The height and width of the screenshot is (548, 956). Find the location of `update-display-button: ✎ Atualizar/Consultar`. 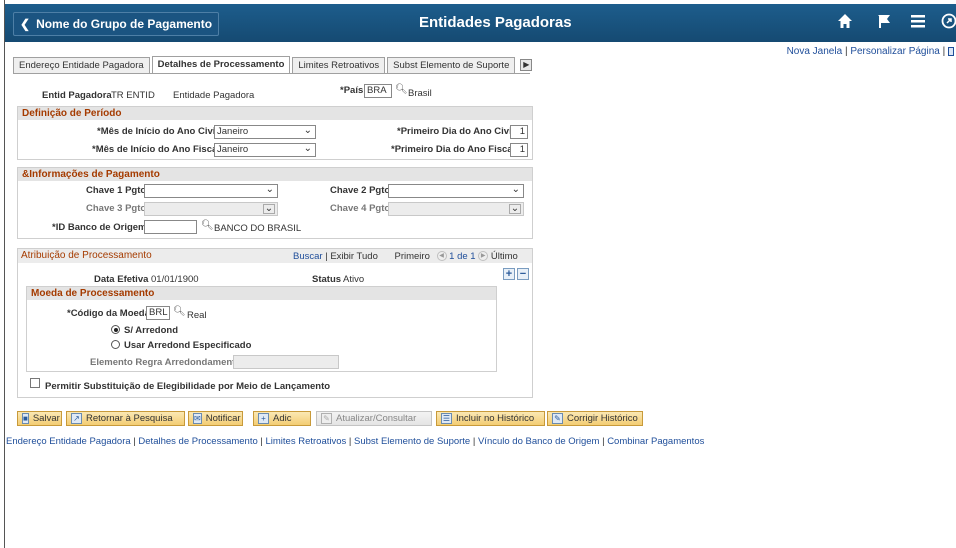

update-display-button: ✎ Atualizar/Consultar is located at coordinates (374, 418).